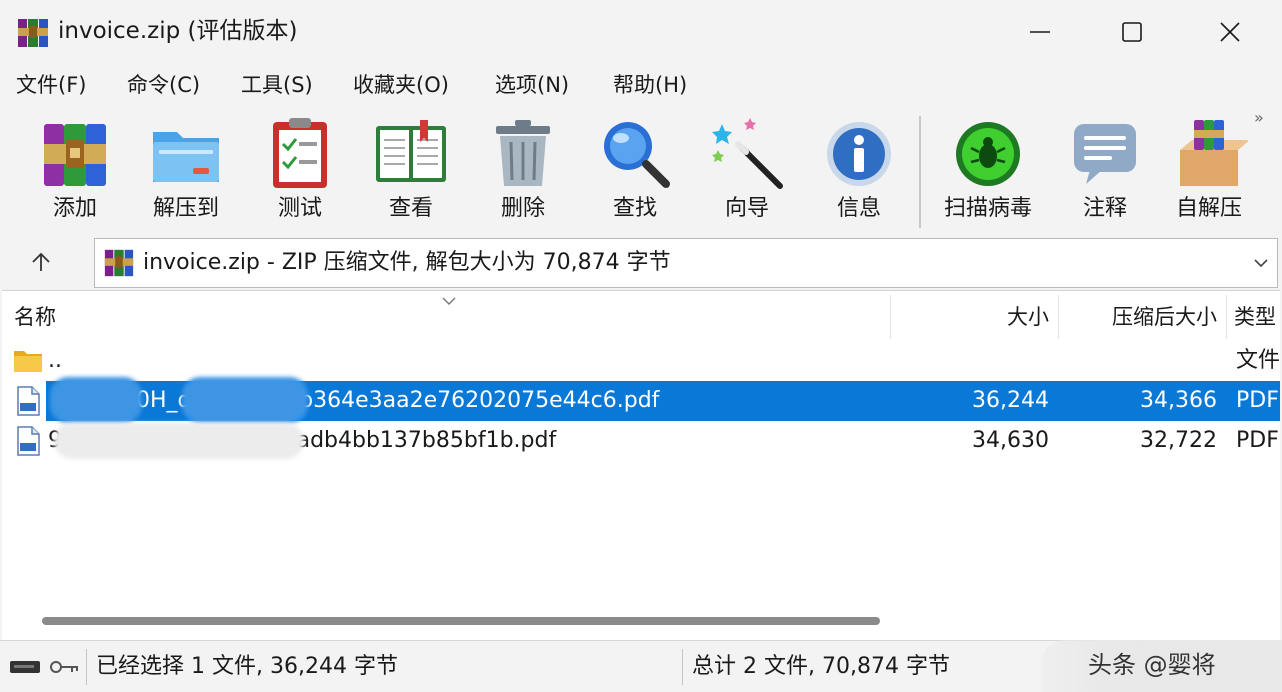 Image resolution: width=1282 pixels, height=692 pixels. What do you see at coordinates (163, 85) in the screenshot?
I see `menu-commands: 命令(C)` at bounding box center [163, 85].